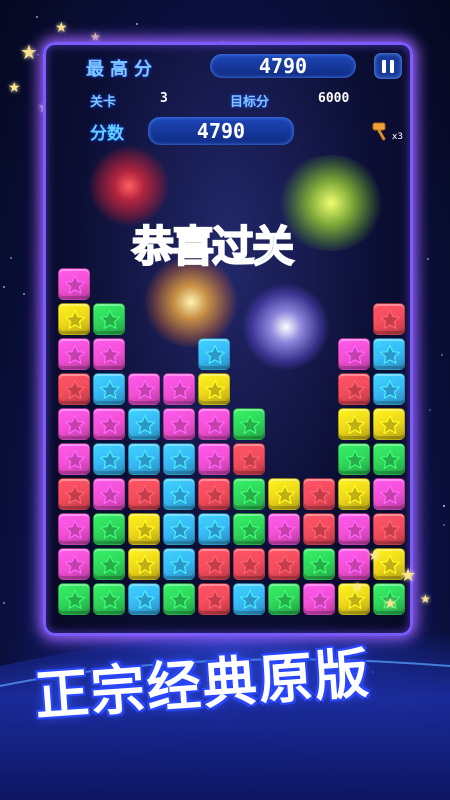 The image size is (450, 800). What do you see at coordinates (334, 98) in the screenshot?
I see `target-value: 6000` at bounding box center [334, 98].